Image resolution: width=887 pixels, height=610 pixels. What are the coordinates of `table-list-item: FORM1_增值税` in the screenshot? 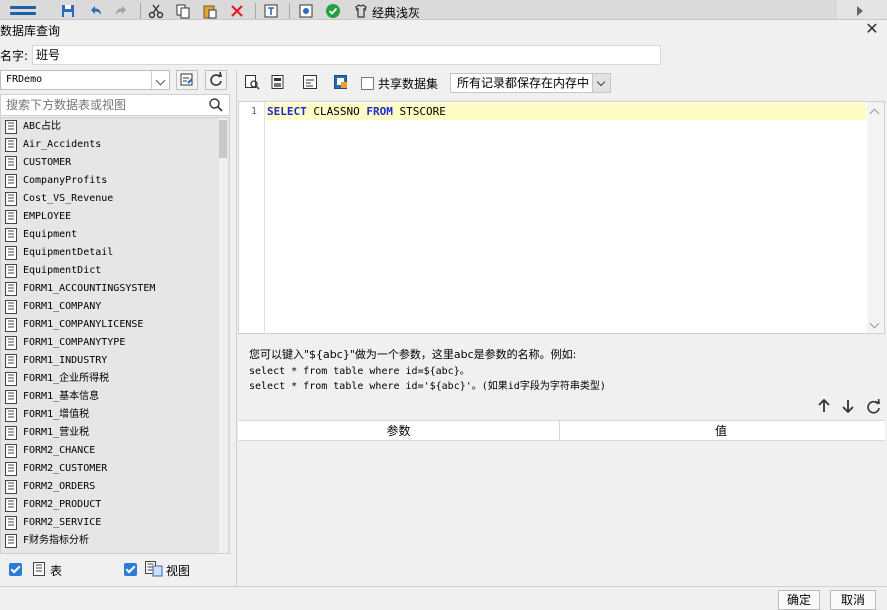 It's located at (115, 415).